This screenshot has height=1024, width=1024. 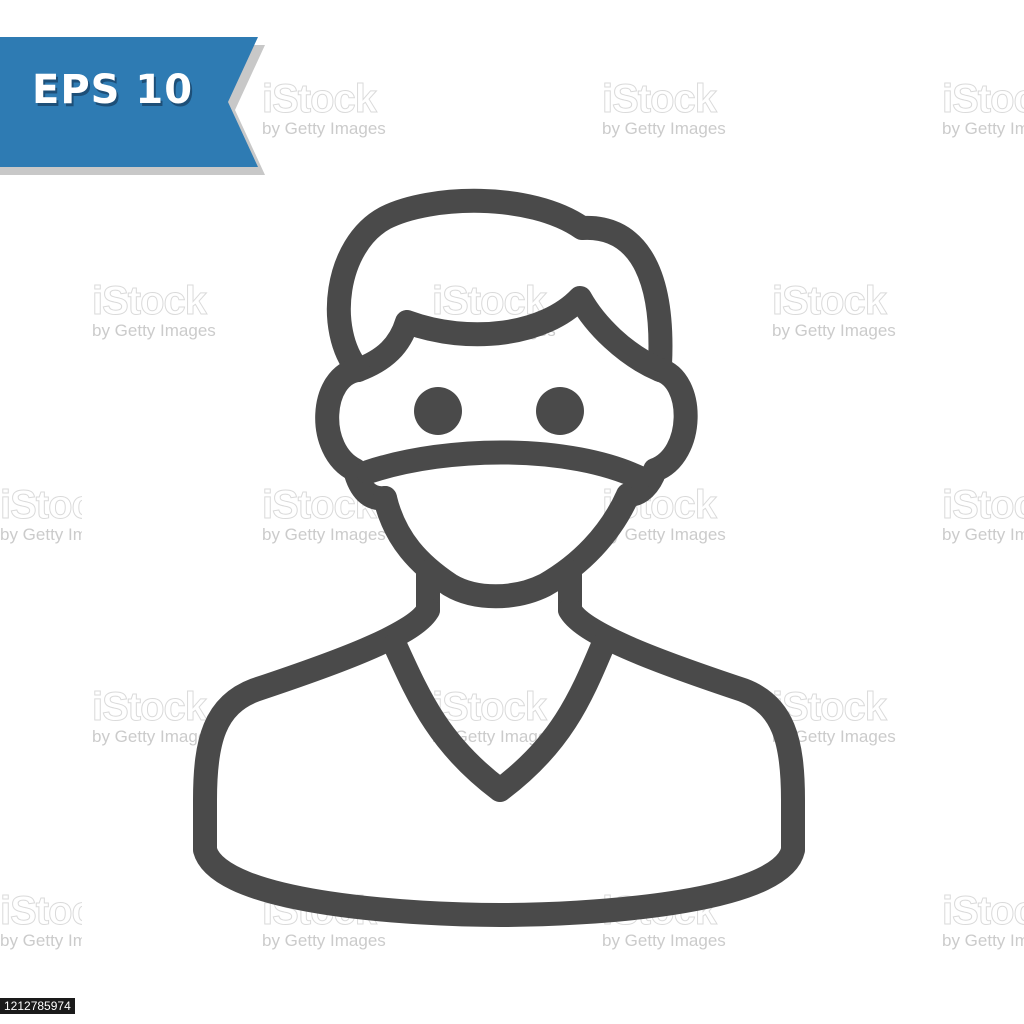 What do you see at coordinates (560, 411) in the screenshot?
I see `right-eye` at bounding box center [560, 411].